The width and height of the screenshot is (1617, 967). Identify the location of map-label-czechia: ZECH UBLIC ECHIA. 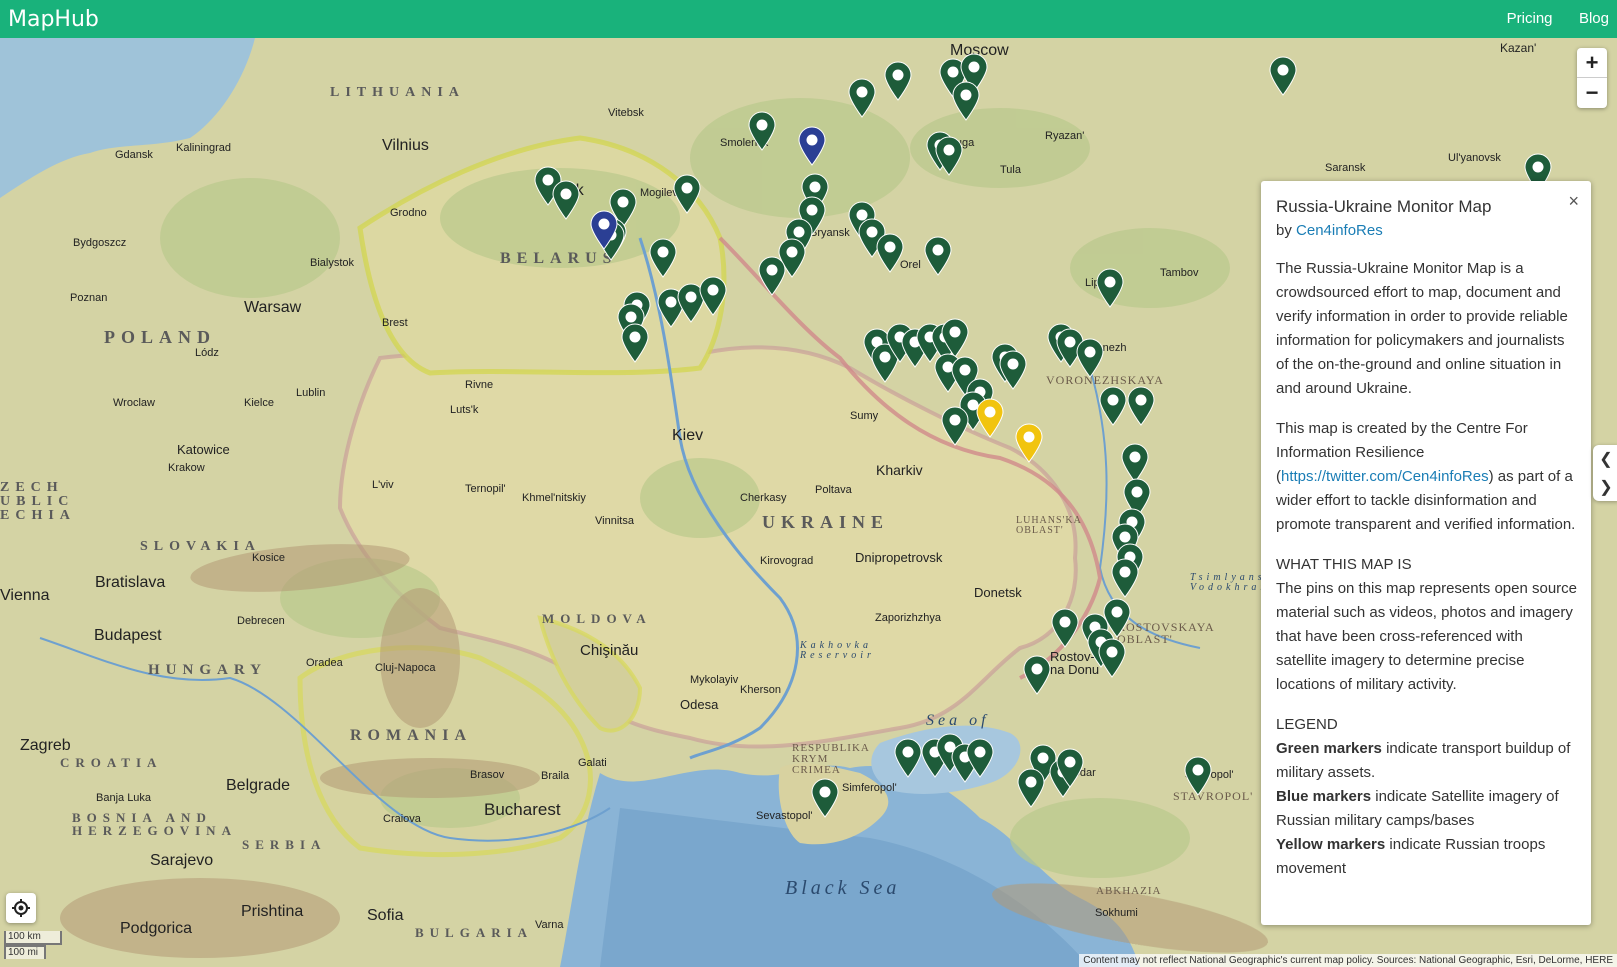
(38, 501).